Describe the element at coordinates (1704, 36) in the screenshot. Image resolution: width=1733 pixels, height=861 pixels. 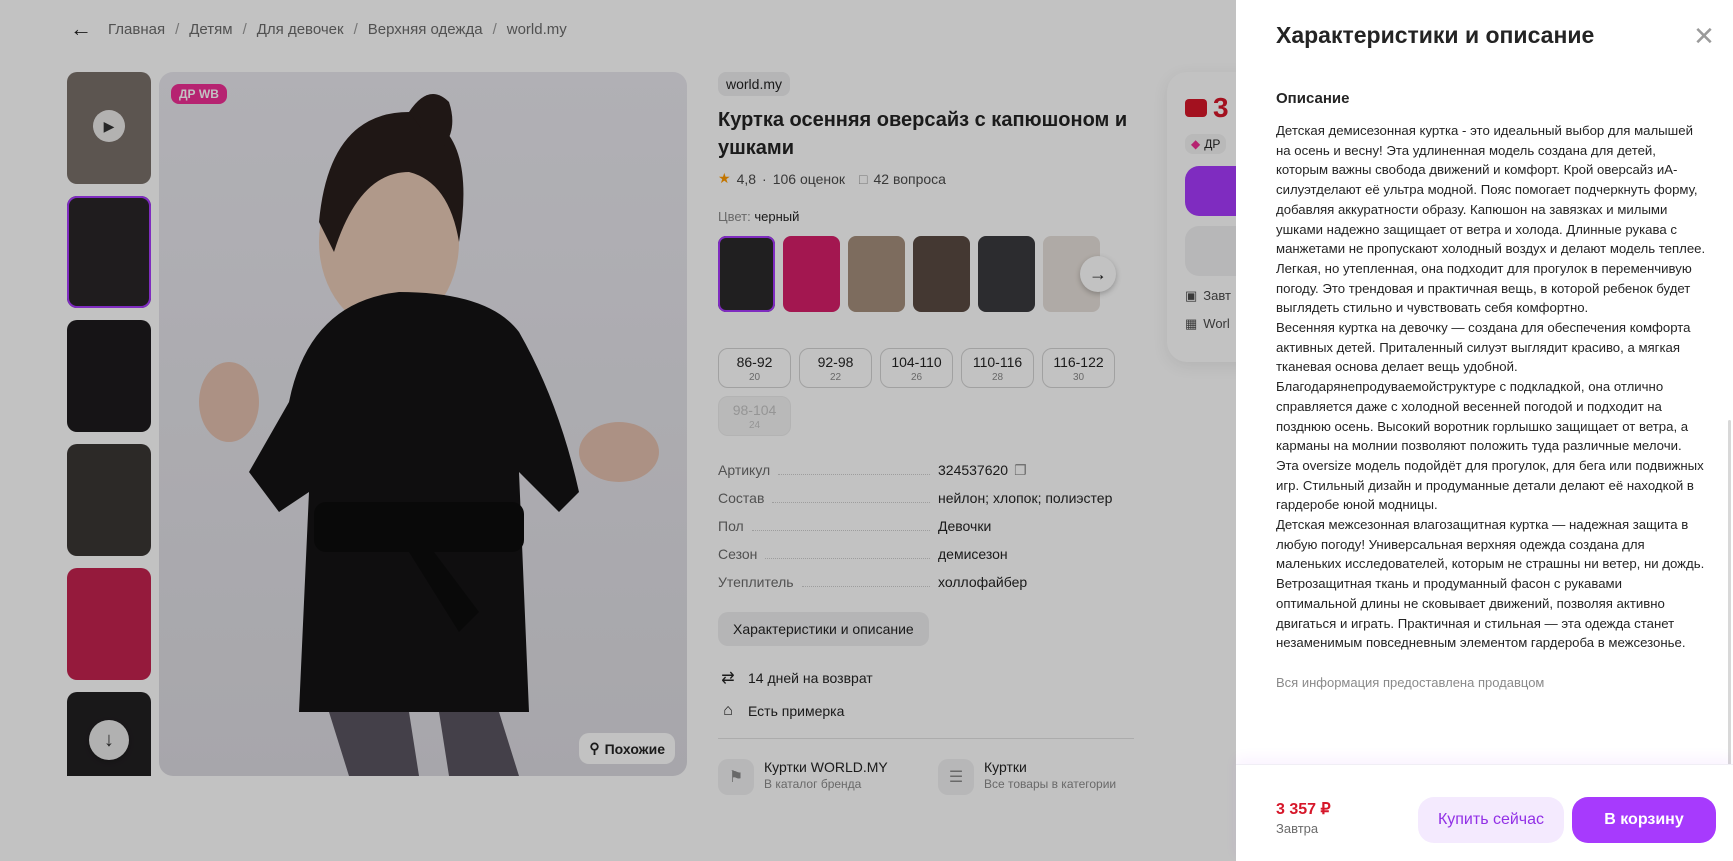
I see `close-icon: ✕` at that location.